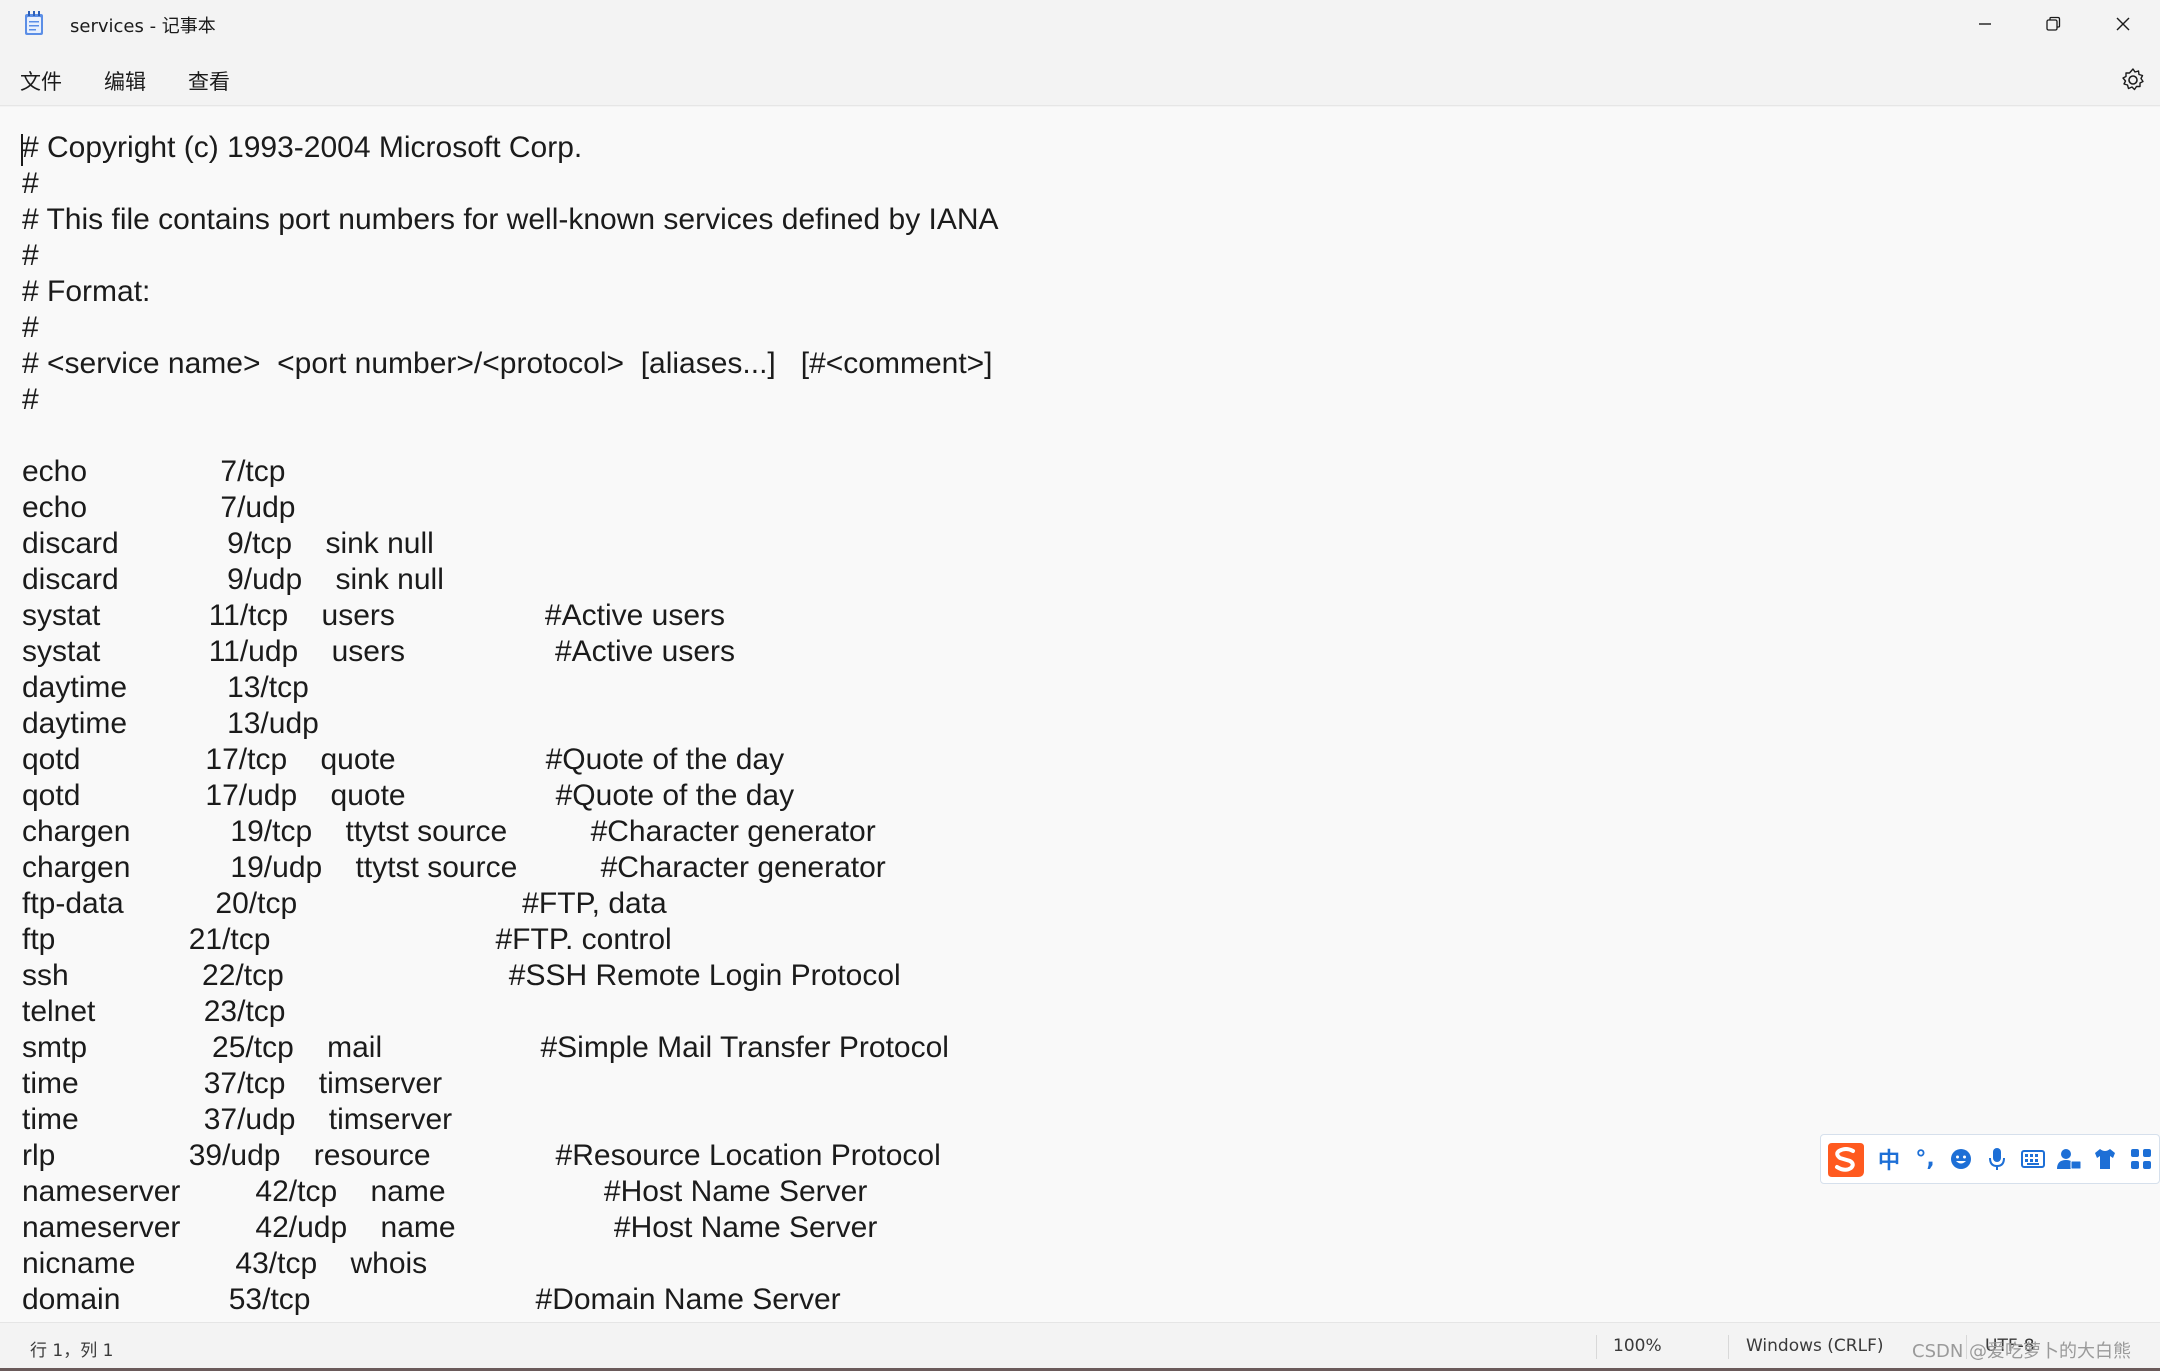  What do you see at coordinates (159, 507) in the screenshot?
I see `text-line: echo 7/udp` at bounding box center [159, 507].